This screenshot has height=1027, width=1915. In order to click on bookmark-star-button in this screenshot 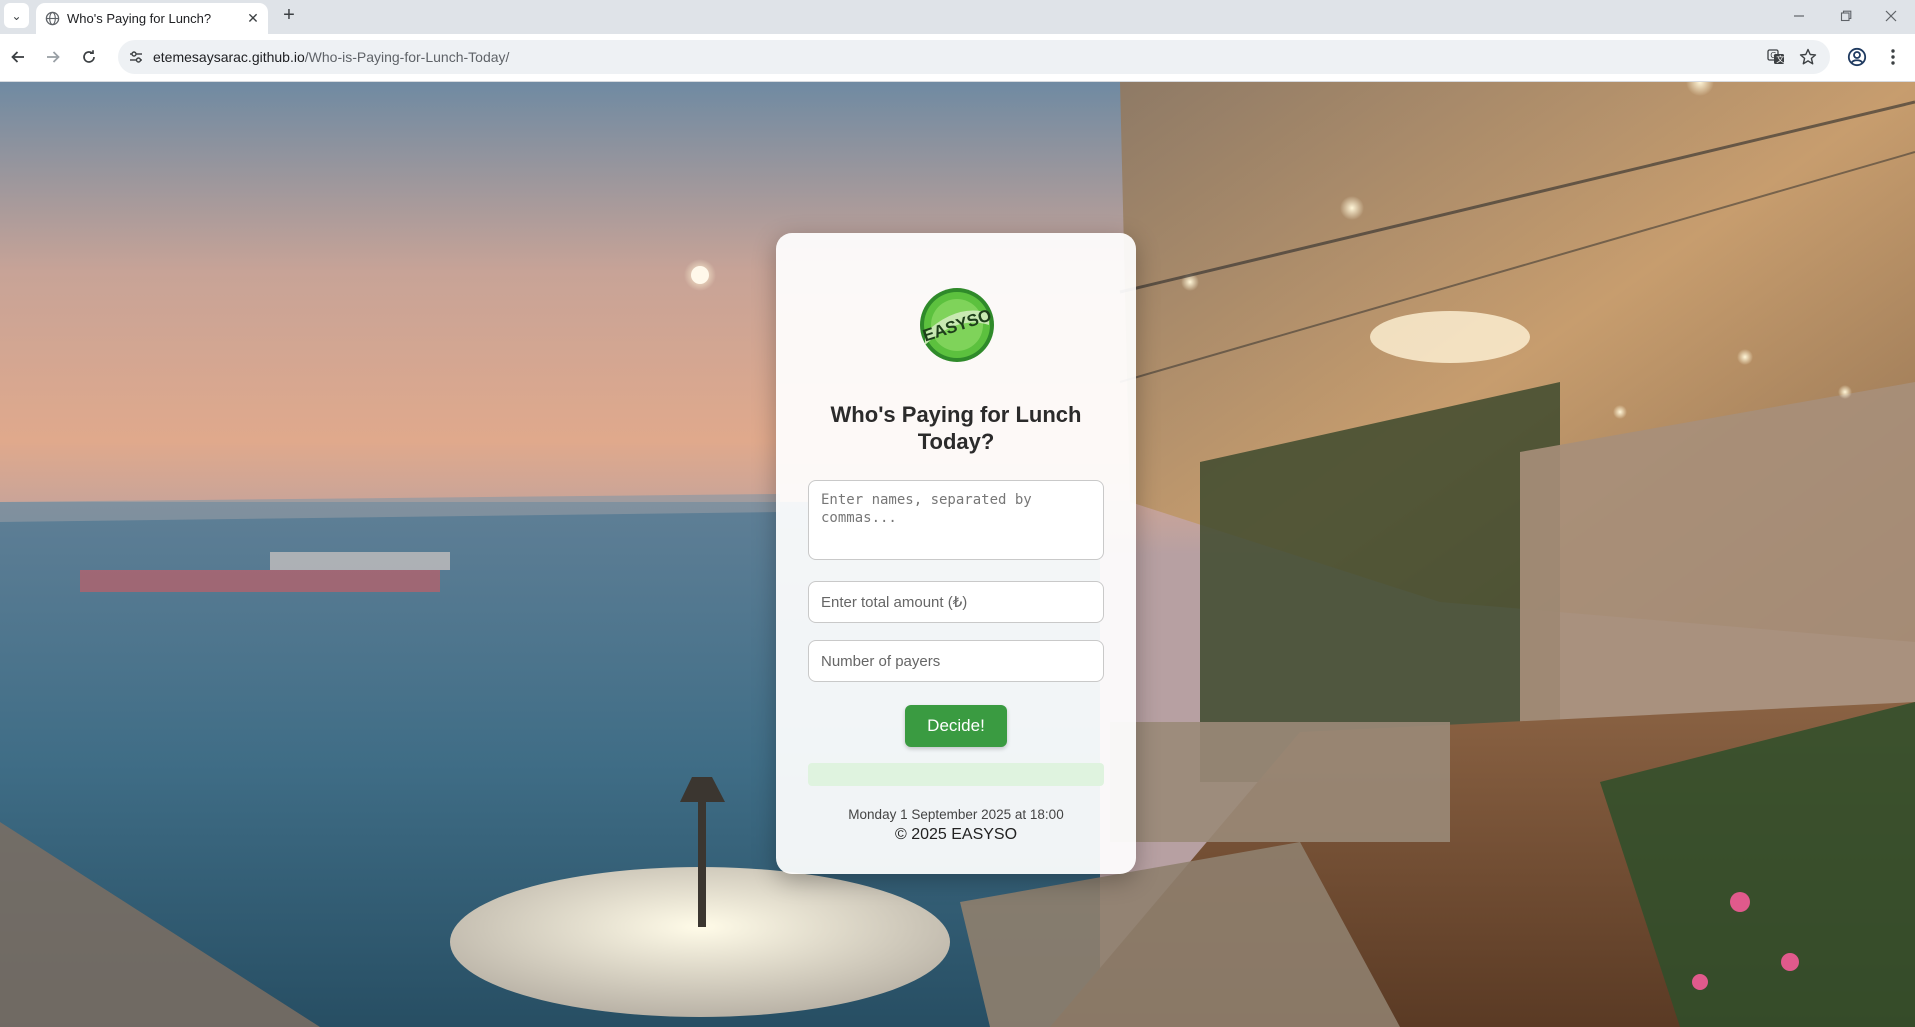, I will do `click(1808, 57)`.